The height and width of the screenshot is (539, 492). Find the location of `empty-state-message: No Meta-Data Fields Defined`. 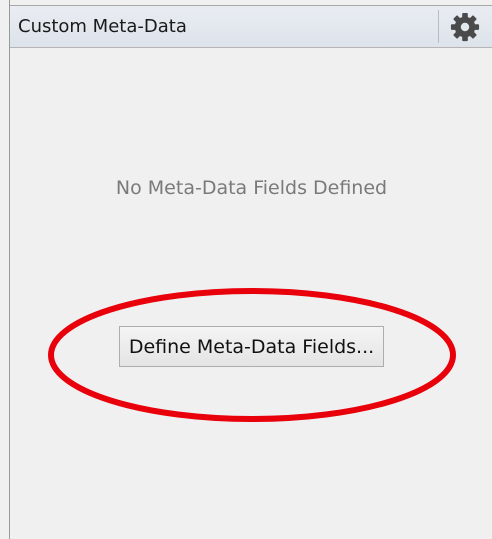

empty-state-message: No Meta-Data Fields Defined is located at coordinates (251, 188).